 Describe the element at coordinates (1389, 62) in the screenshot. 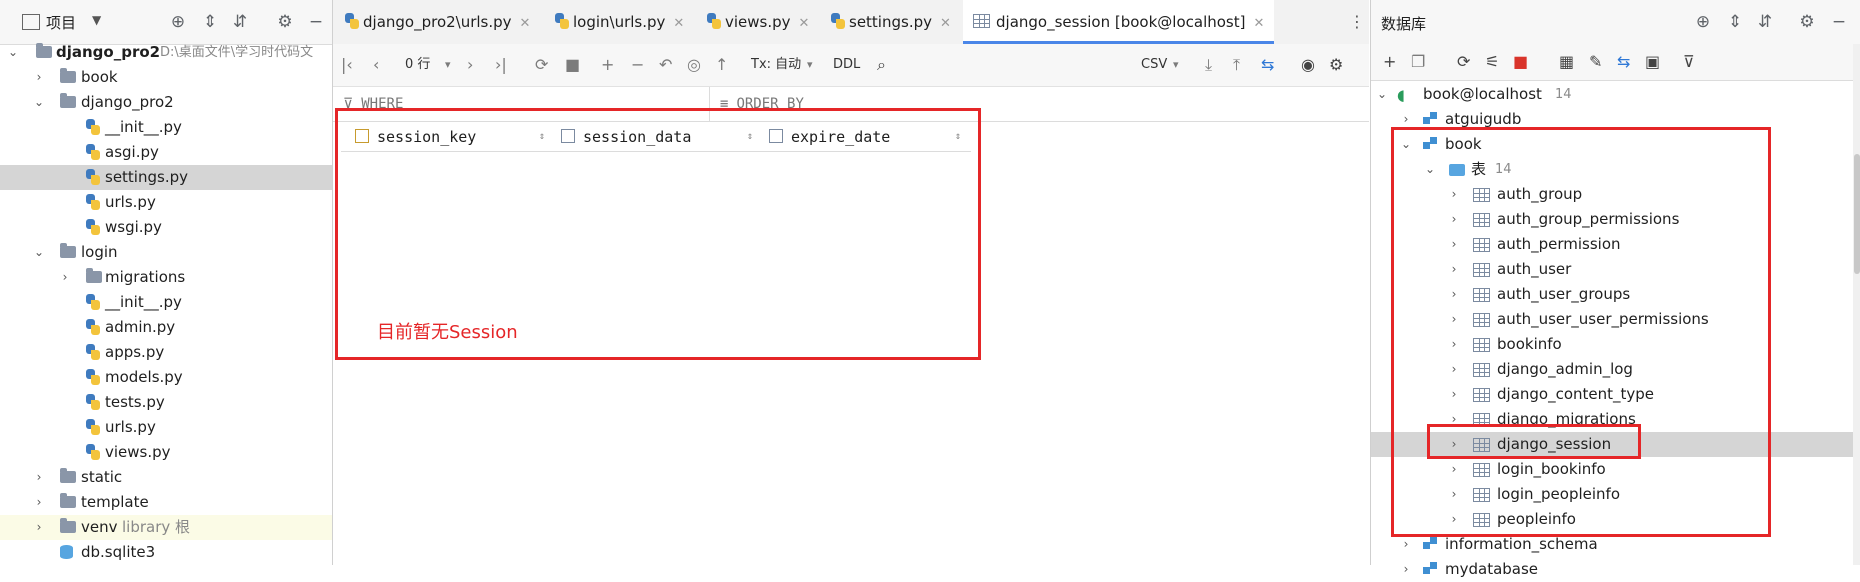

I see `add-icon: +` at that location.